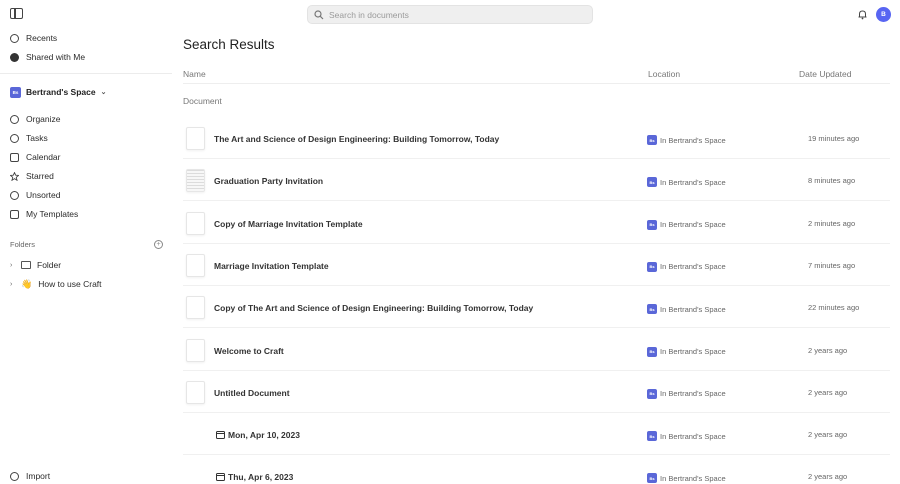 Image resolution: width=900 pixels, height=484 pixels. Describe the element at coordinates (14, 476) in the screenshot. I see `import-icon` at that location.